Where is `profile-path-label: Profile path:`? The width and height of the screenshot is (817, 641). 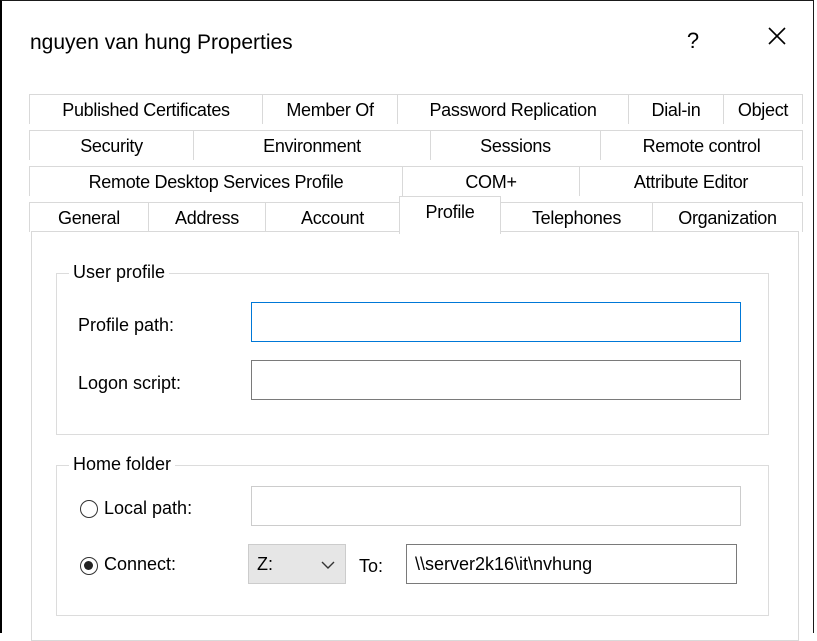 profile-path-label: Profile path: is located at coordinates (126, 325).